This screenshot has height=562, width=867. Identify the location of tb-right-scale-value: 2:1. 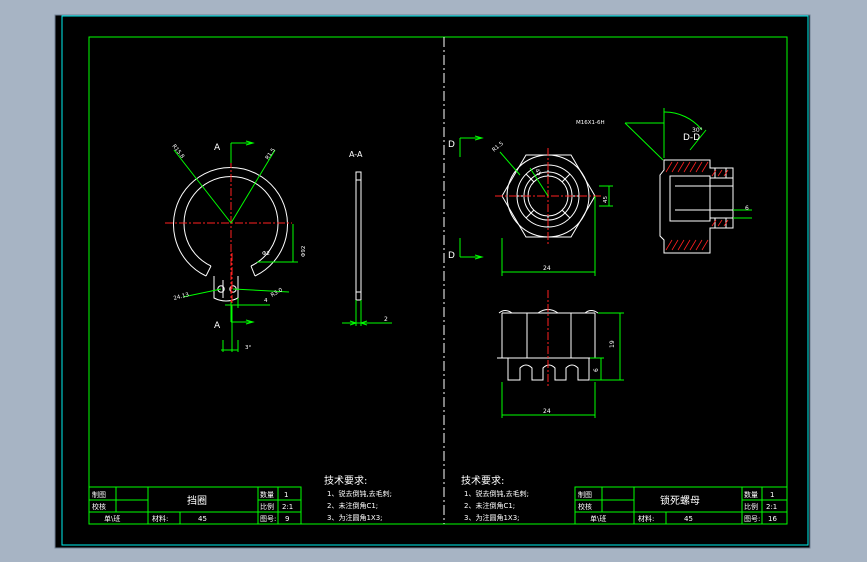
(771, 507).